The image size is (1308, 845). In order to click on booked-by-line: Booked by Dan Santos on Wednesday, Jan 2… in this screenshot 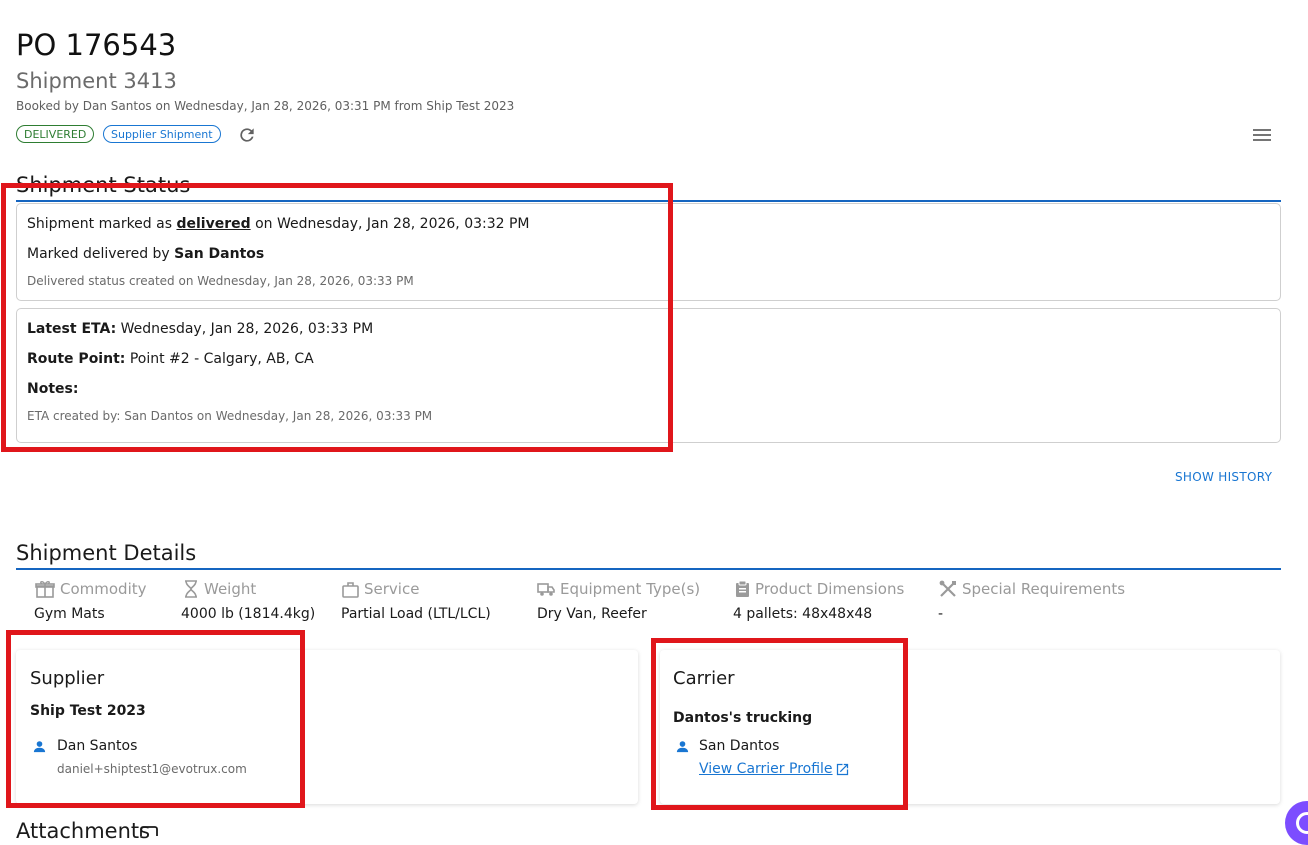, I will do `click(265, 106)`.